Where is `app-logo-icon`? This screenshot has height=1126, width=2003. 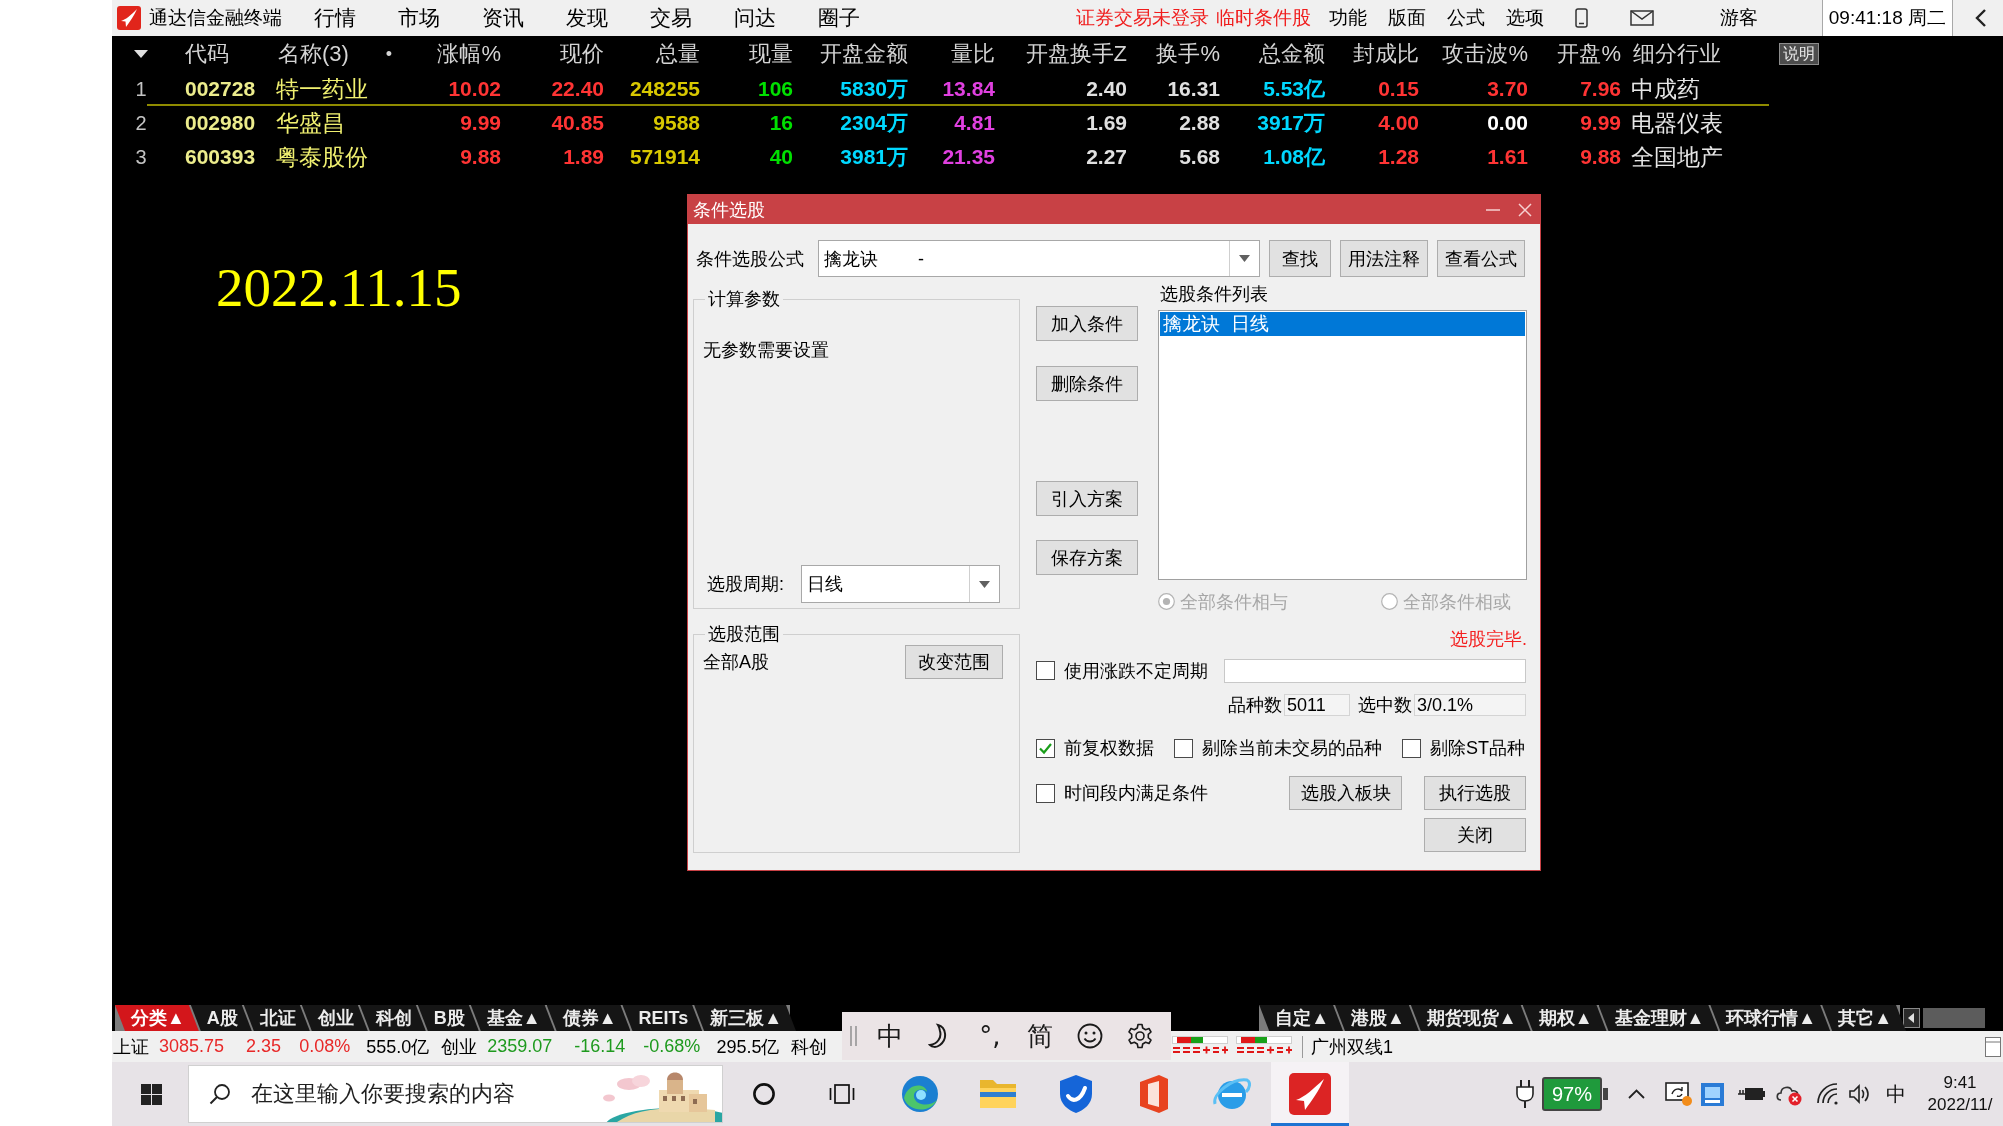 app-logo-icon is located at coordinates (129, 18).